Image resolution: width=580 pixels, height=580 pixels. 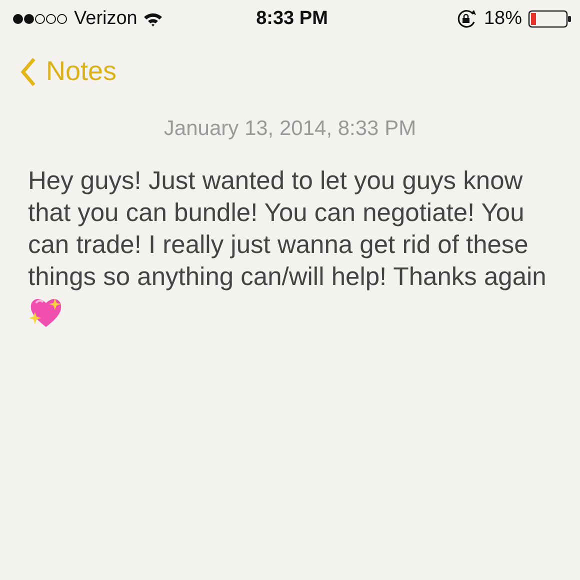 What do you see at coordinates (550, 19) in the screenshot?
I see `battery-icon` at bounding box center [550, 19].